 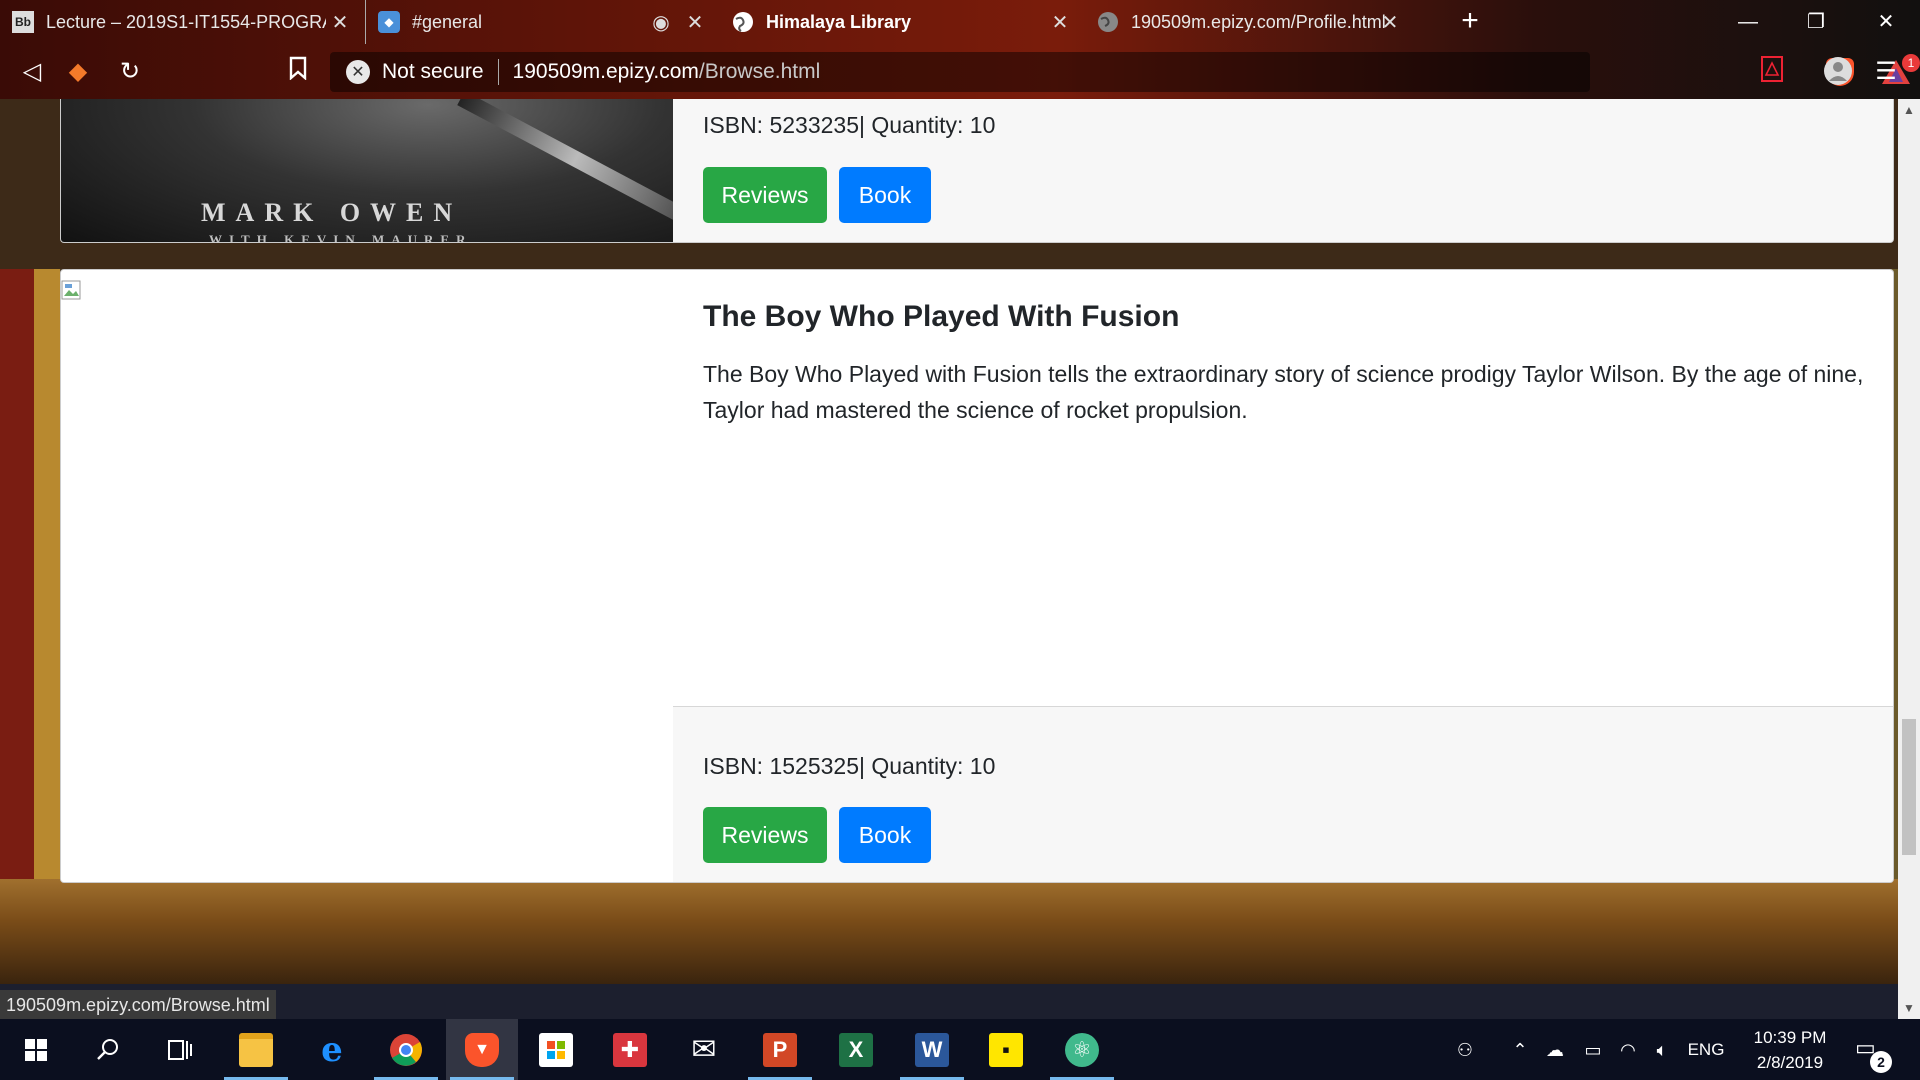 What do you see at coordinates (1790, 1062) in the screenshot?
I see `clock-date: 2/8/2019` at bounding box center [1790, 1062].